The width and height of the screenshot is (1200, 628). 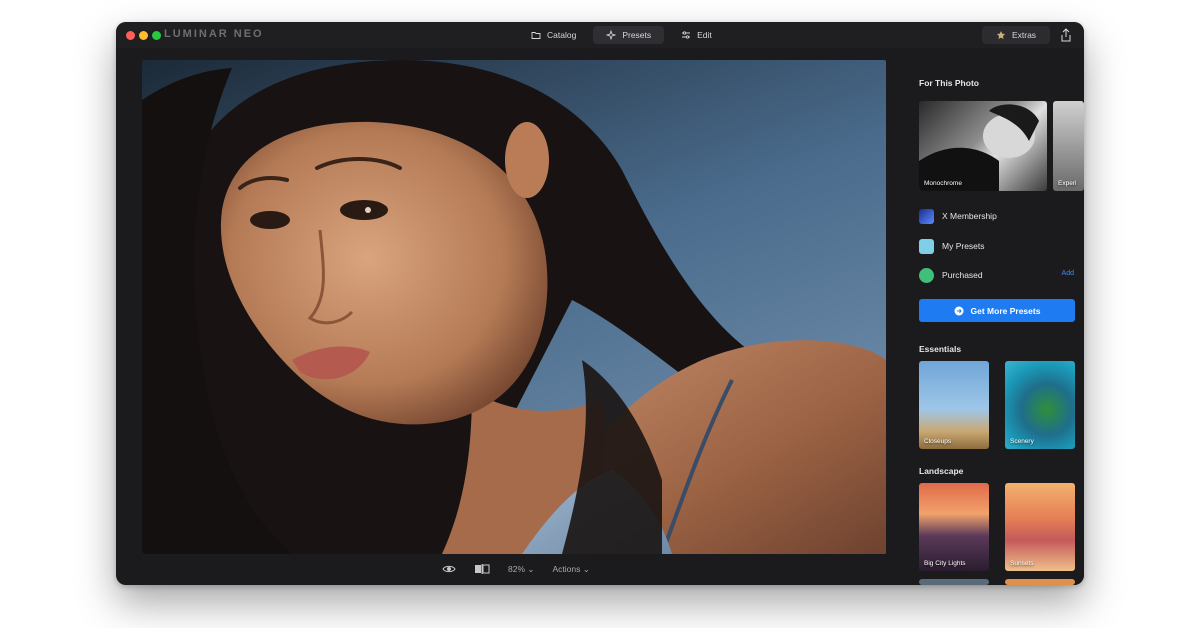 I want to click on preset-card-label: Sunsets, so click(x=1022, y=563).